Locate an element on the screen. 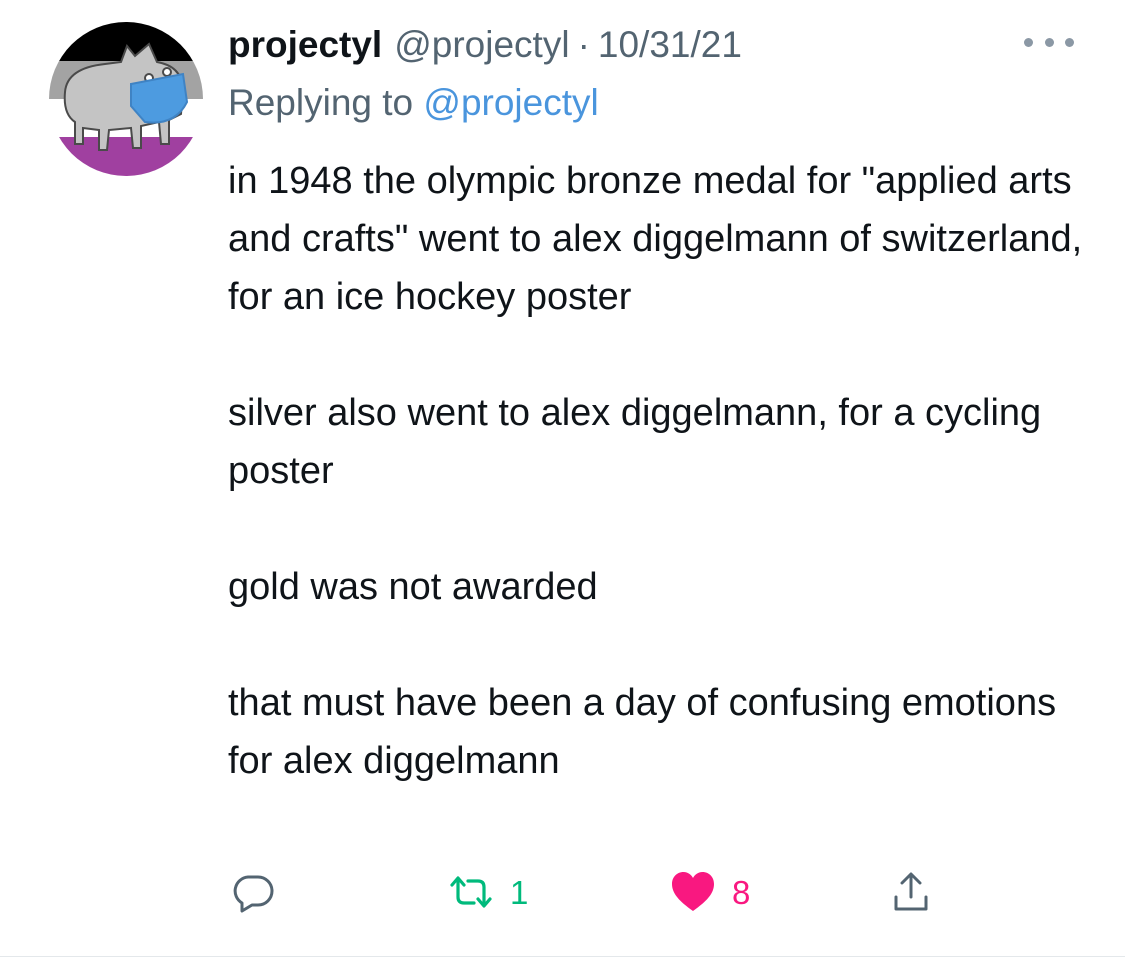 The width and height of the screenshot is (1125, 959). retweet-button: 1 is located at coordinates (487, 892).